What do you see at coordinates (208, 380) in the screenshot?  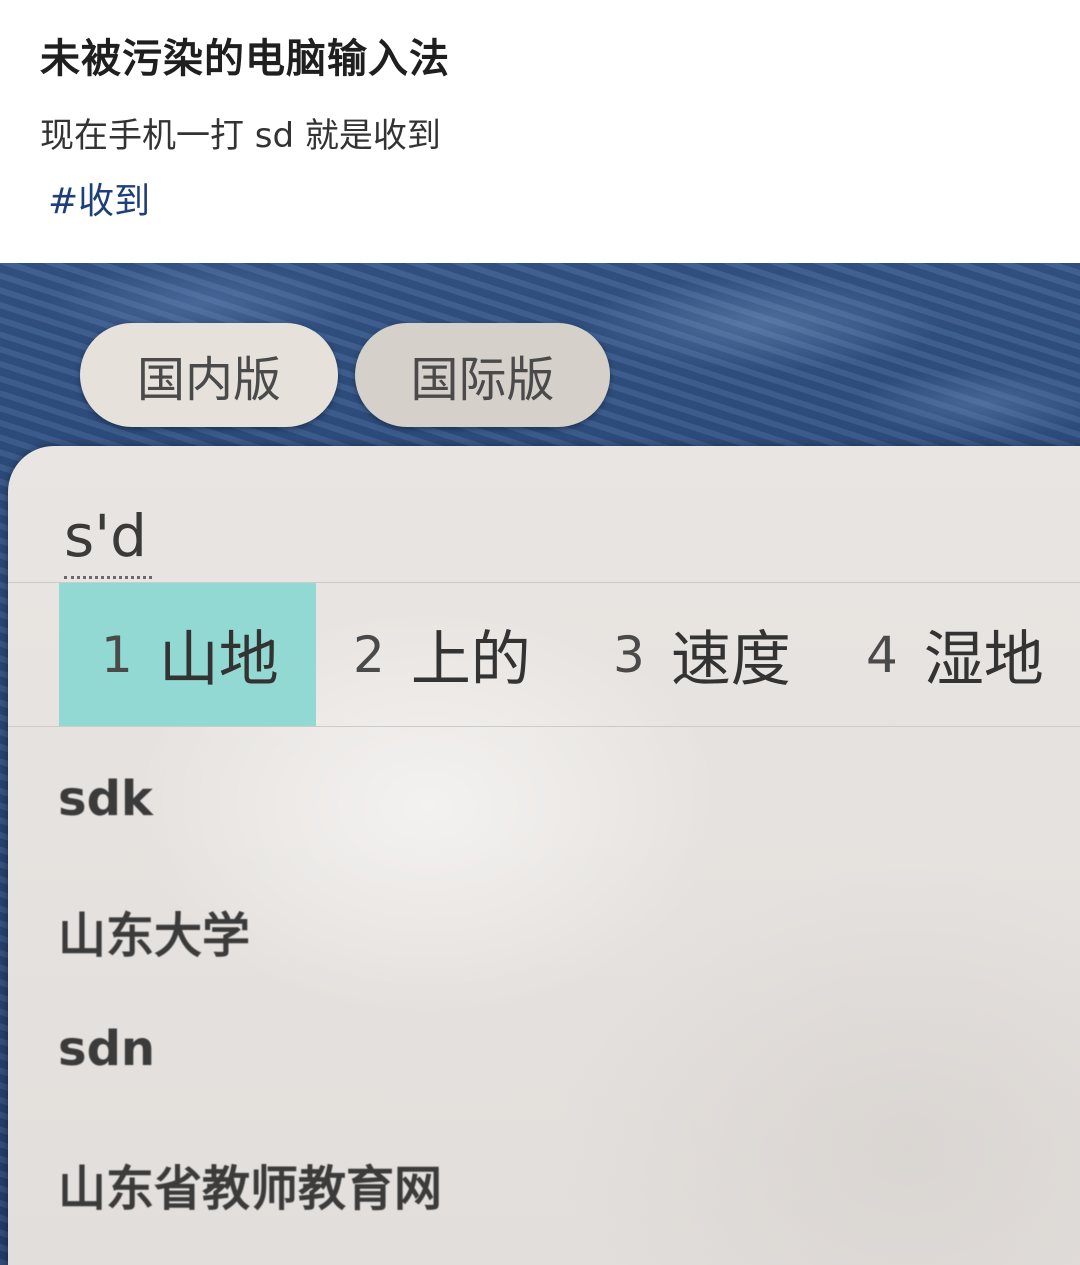 I see `tab-domestic-label: 国内版` at bounding box center [208, 380].